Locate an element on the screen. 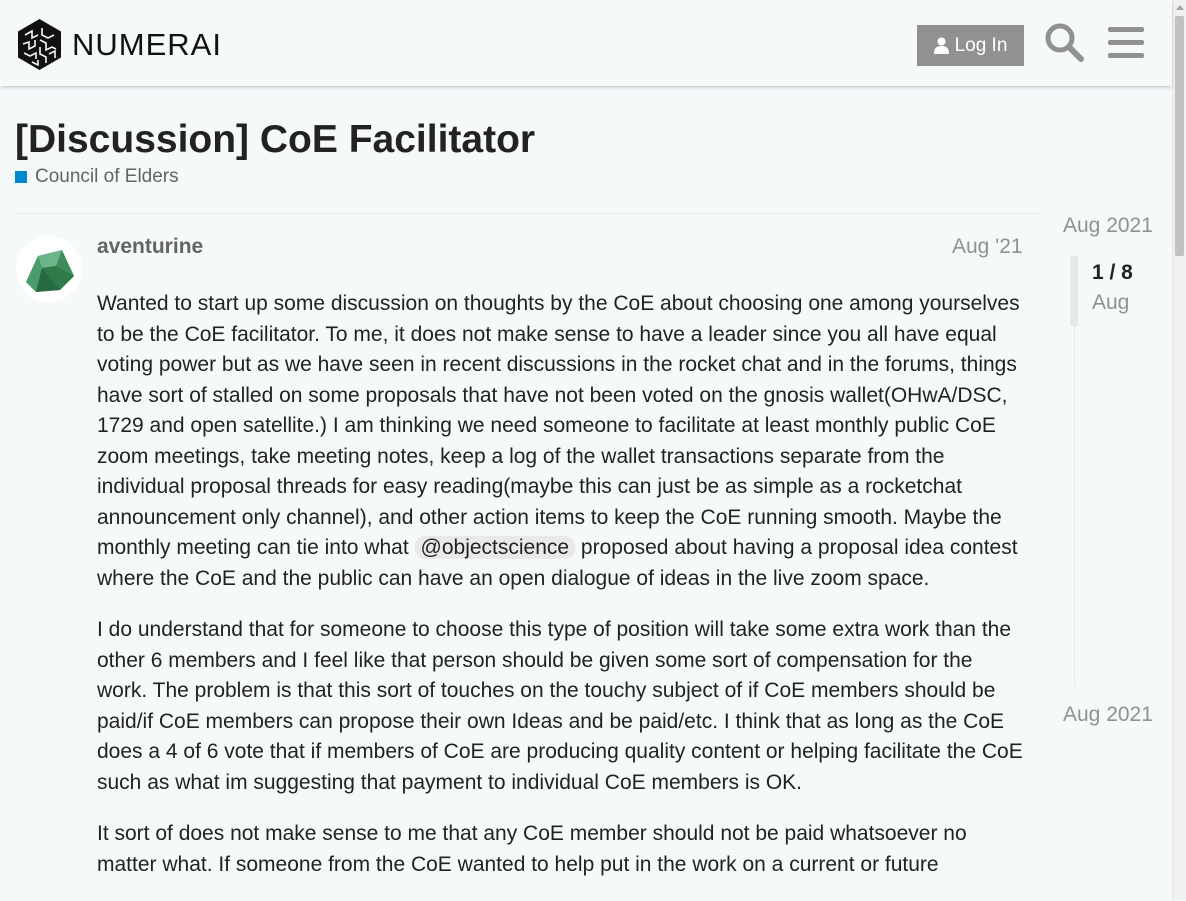  topic-title: [Discussion] CoE Facilitator is located at coordinates (275, 140).